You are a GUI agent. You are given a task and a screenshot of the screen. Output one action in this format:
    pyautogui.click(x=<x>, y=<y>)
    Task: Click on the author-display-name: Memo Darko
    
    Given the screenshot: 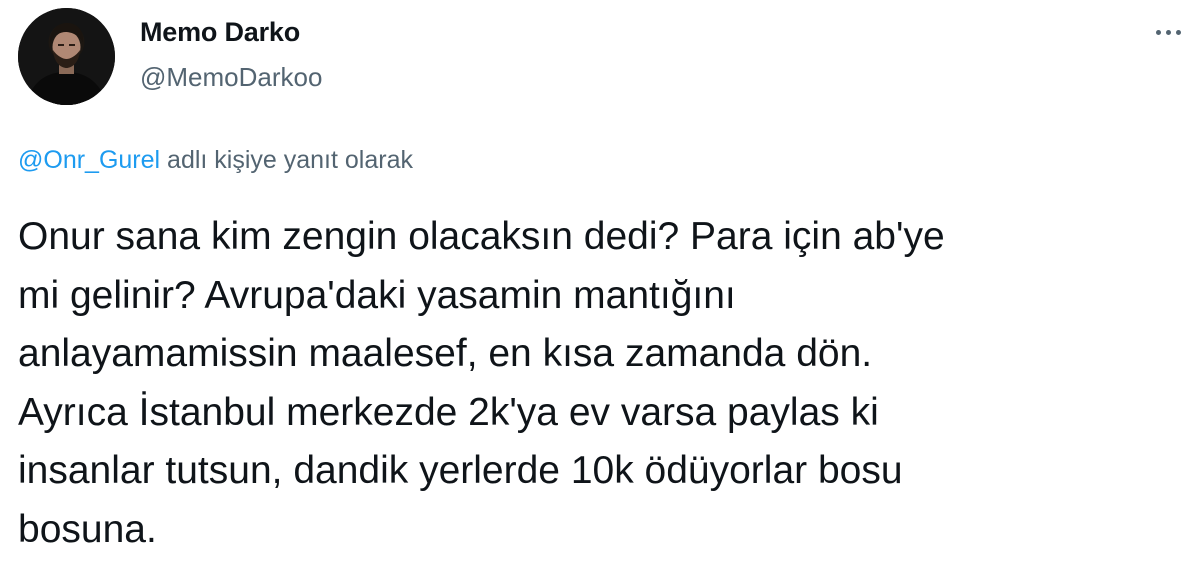 What is the action you would take?
    pyautogui.click(x=220, y=32)
    